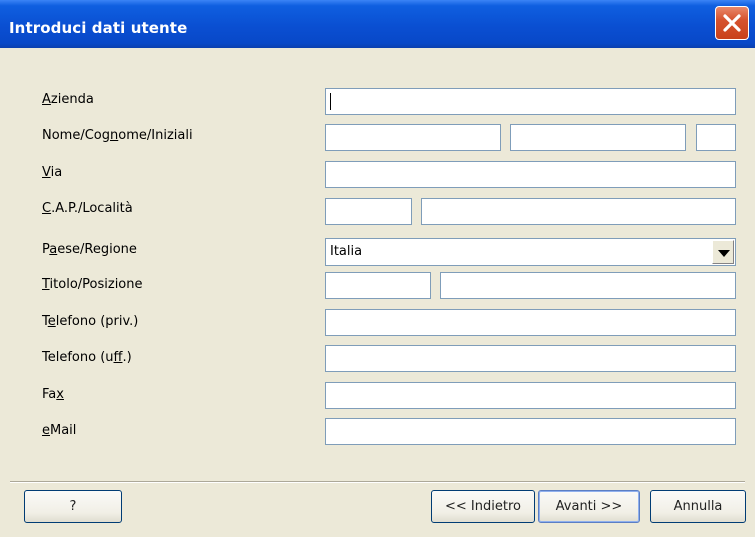  Describe the element at coordinates (87, 208) in the screenshot. I see `label-cap-localita: C.A.P./Località` at that location.